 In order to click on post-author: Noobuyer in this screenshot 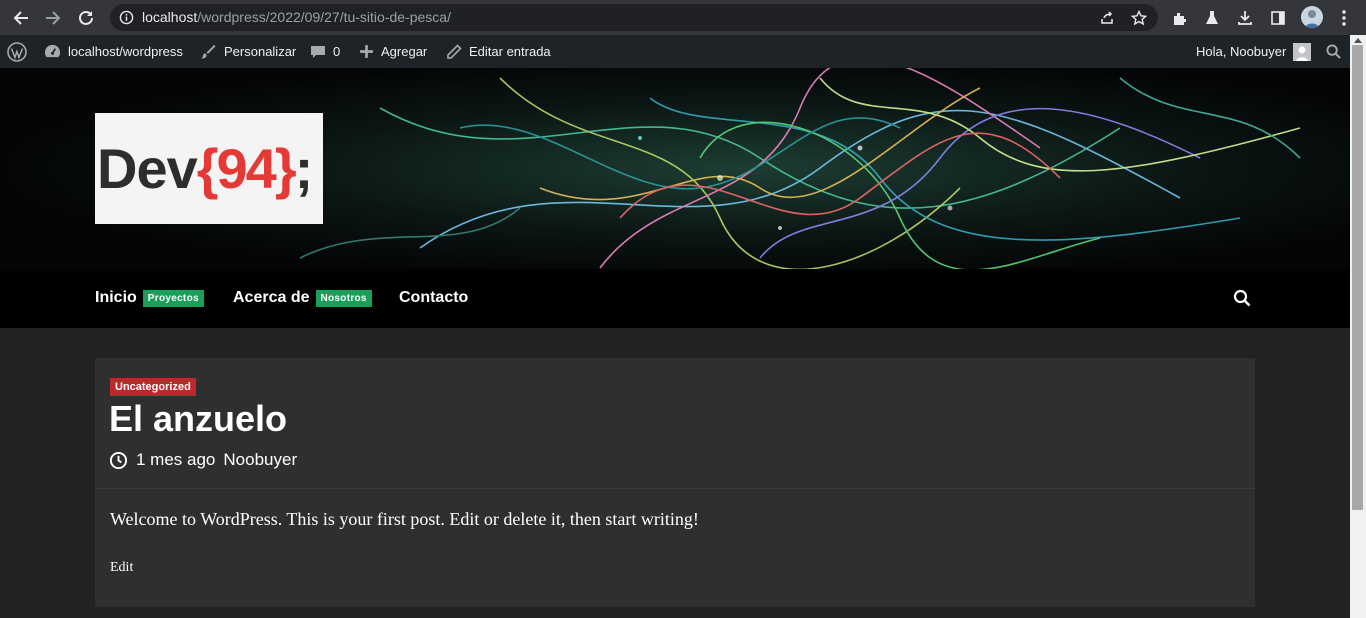, I will do `click(260, 460)`.